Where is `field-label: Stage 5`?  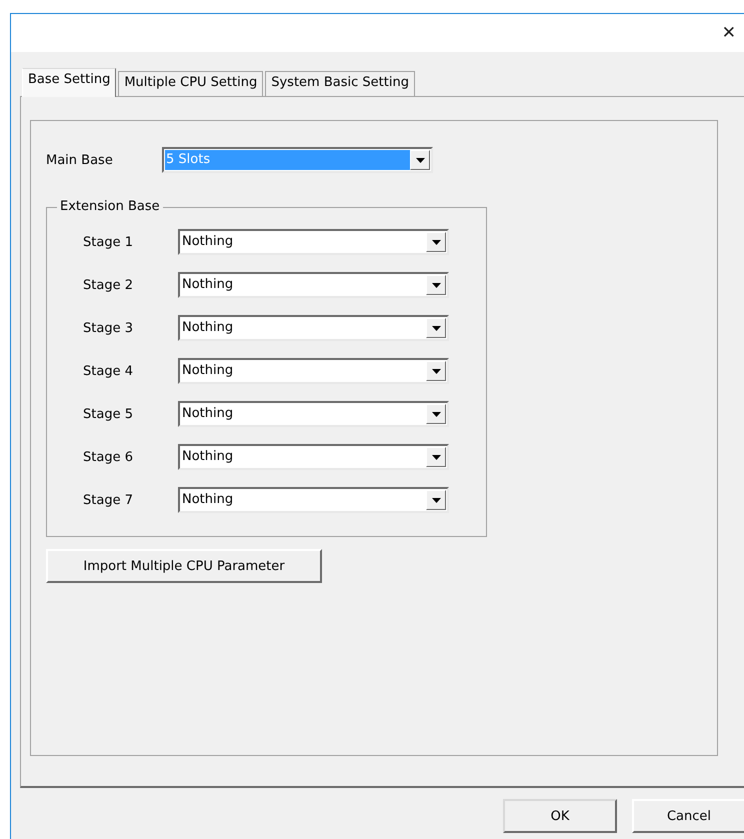
field-label: Stage 5 is located at coordinates (108, 414).